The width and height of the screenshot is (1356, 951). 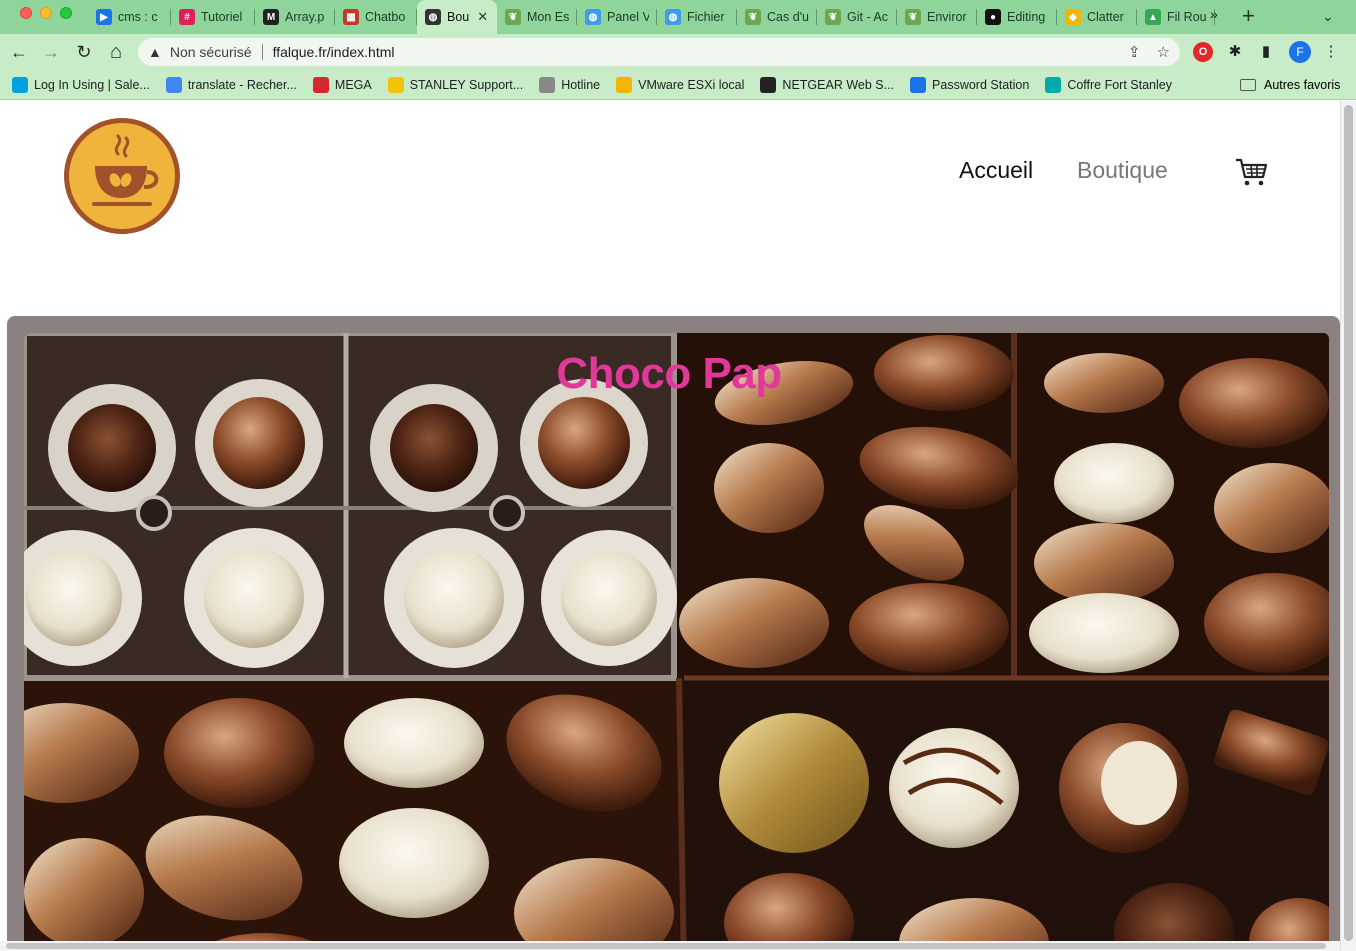 What do you see at coordinates (788, 17) in the screenshot?
I see `tab-label: Cas d'u` at bounding box center [788, 17].